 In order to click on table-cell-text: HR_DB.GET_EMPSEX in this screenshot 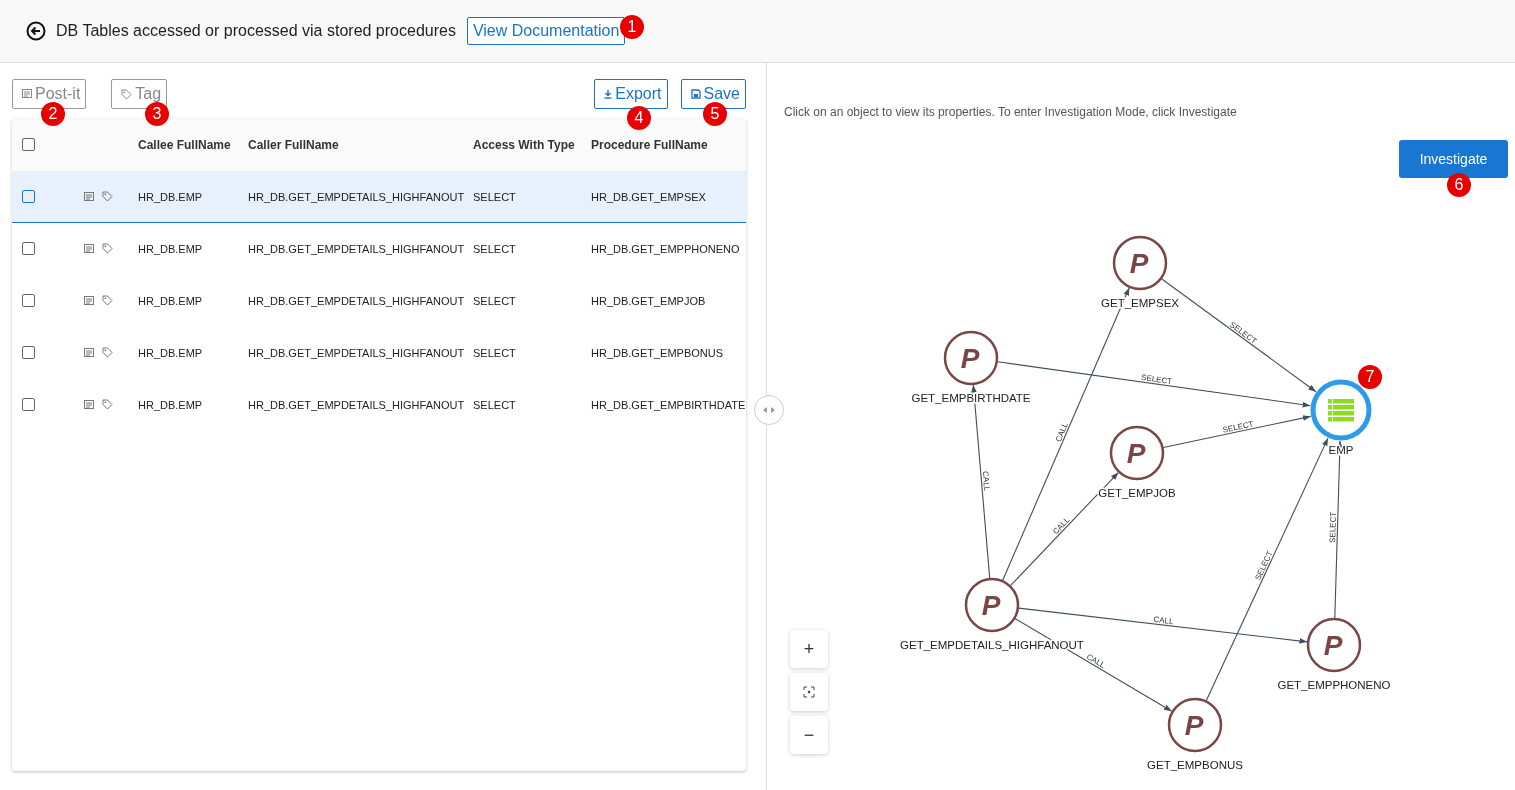, I will do `click(649, 196)`.